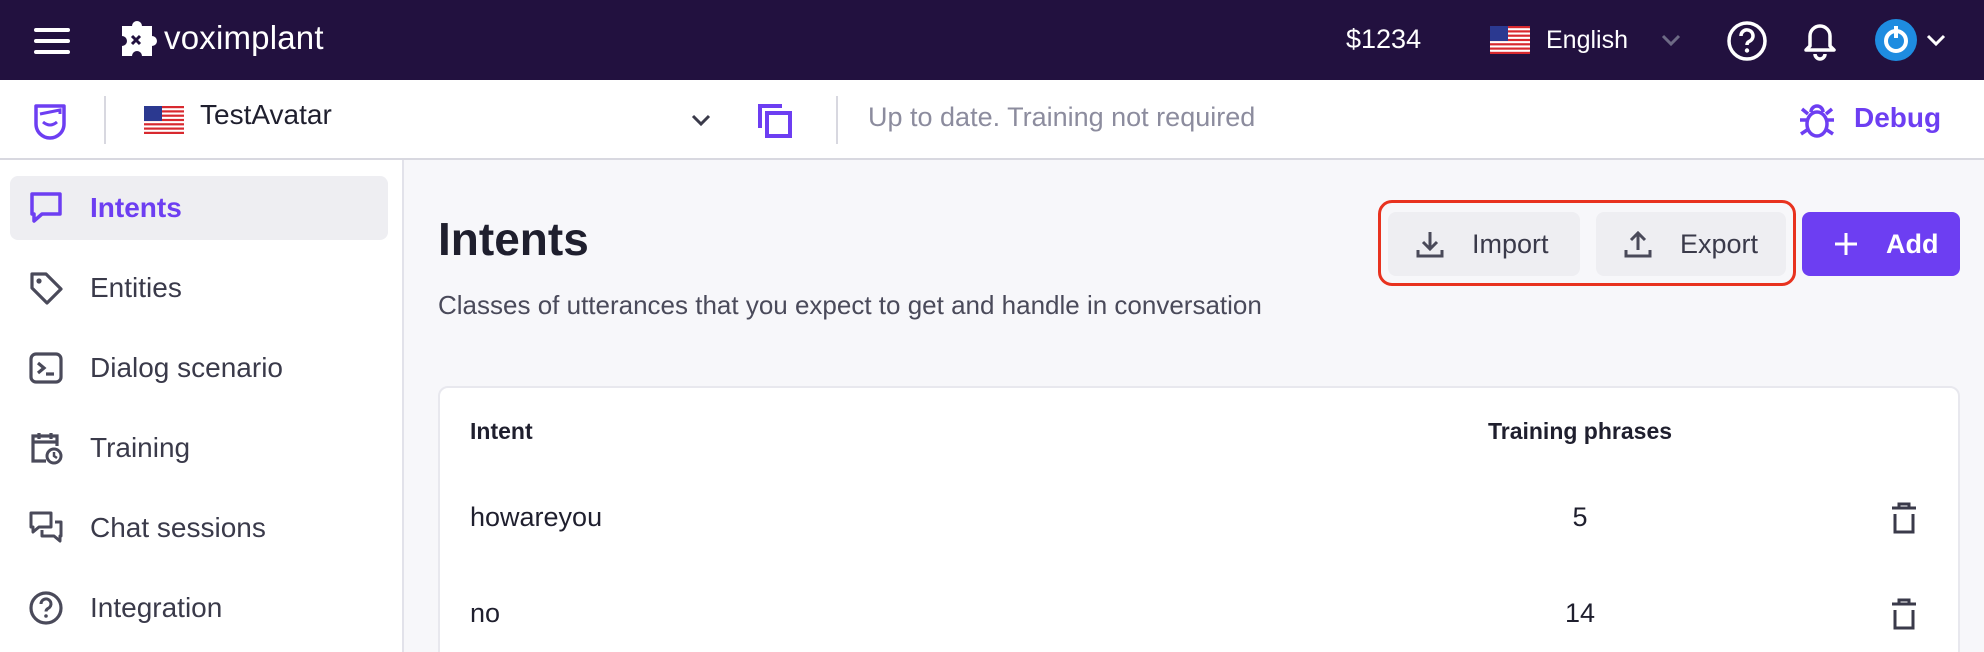  Describe the element at coordinates (178, 527) in the screenshot. I see `sidebar-item-label: Chat sessions` at that location.